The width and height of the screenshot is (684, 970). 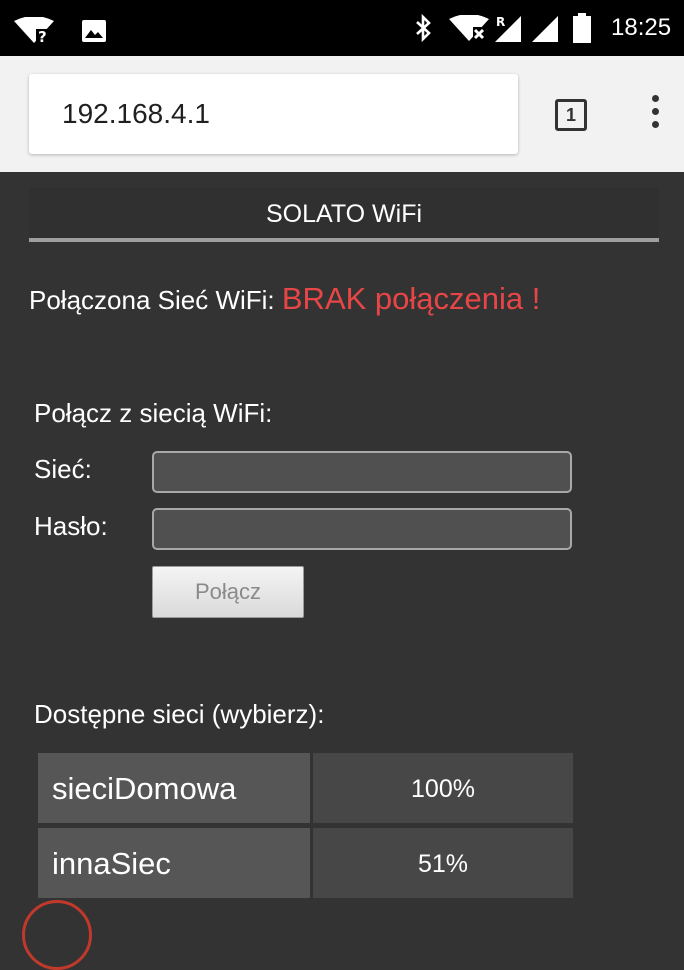 I want to click on page-title: SOLATO WiFi, so click(x=344, y=214).